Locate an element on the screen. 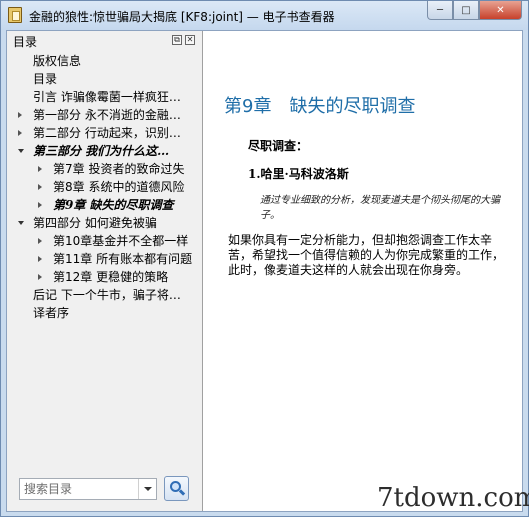 The image size is (529, 517). chapter-title: 第9章 缺失的尽职调查 is located at coordinates (320, 106).